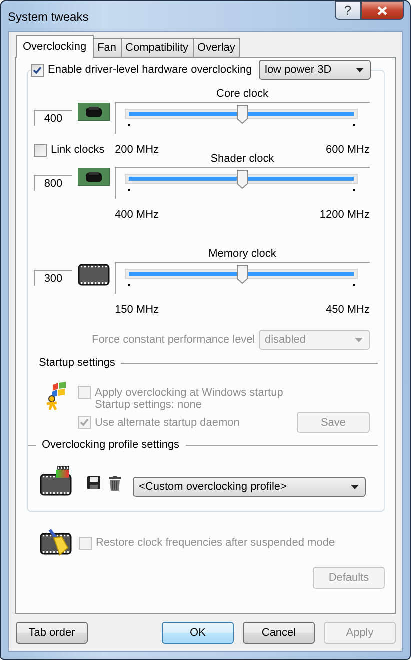 Image resolution: width=411 pixels, height=660 pixels. I want to click on max-label: 1200 MHz, so click(345, 215).